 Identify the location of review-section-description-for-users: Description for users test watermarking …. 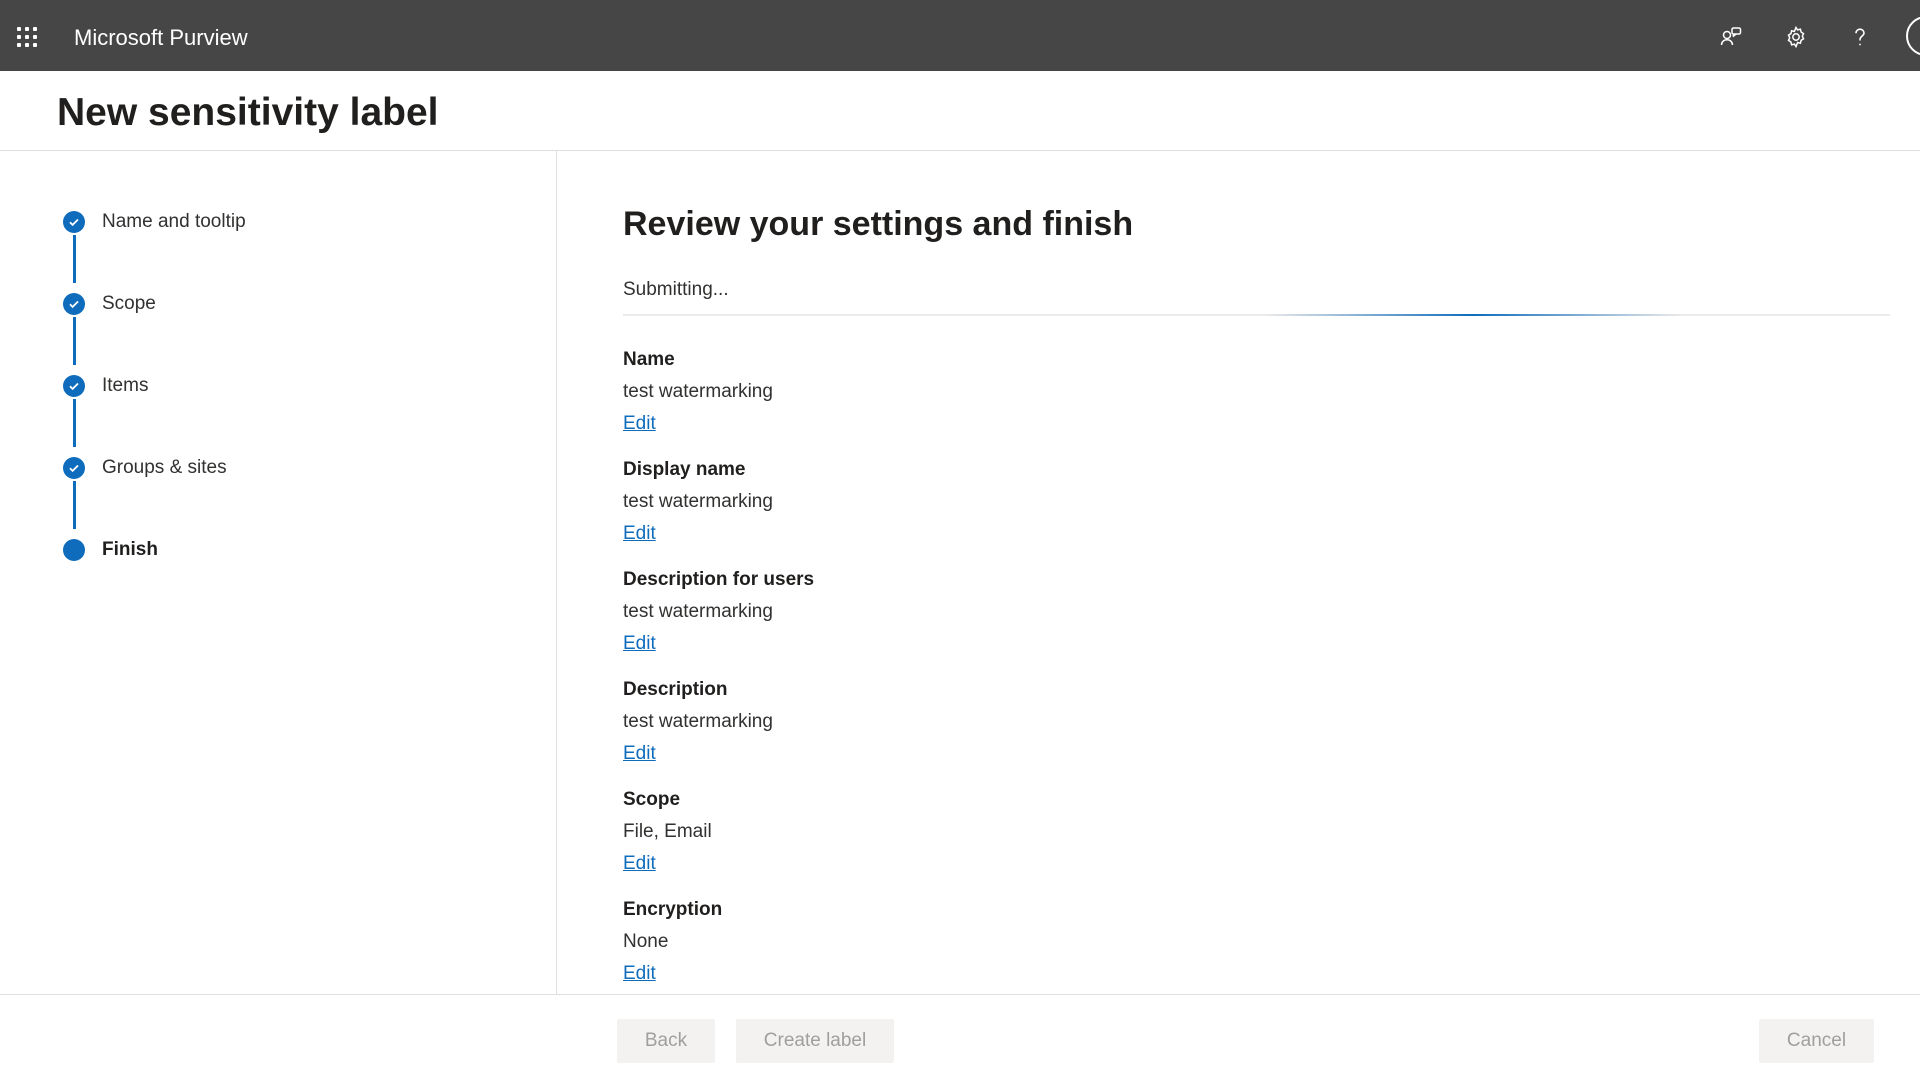
(1073, 612).